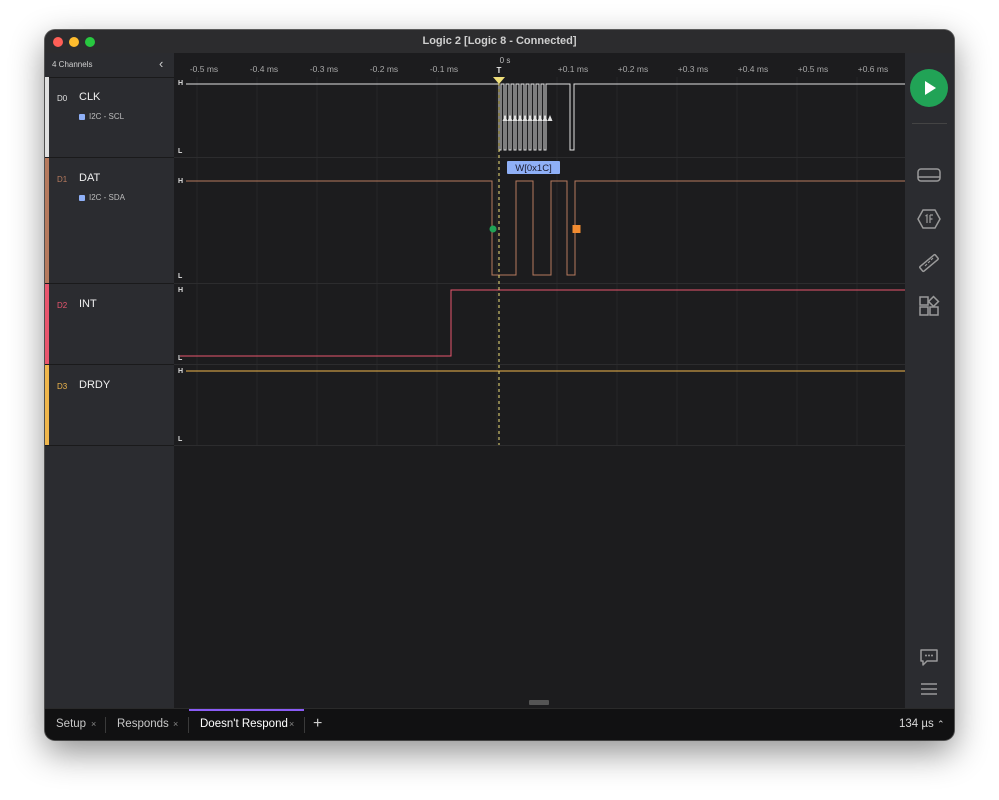 Image resolution: width=999 pixels, height=800 pixels. What do you see at coordinates (324, 69) in the screenshot?
I see `time-tick-label: -0.3 ms` at bounding box center [324, 69].